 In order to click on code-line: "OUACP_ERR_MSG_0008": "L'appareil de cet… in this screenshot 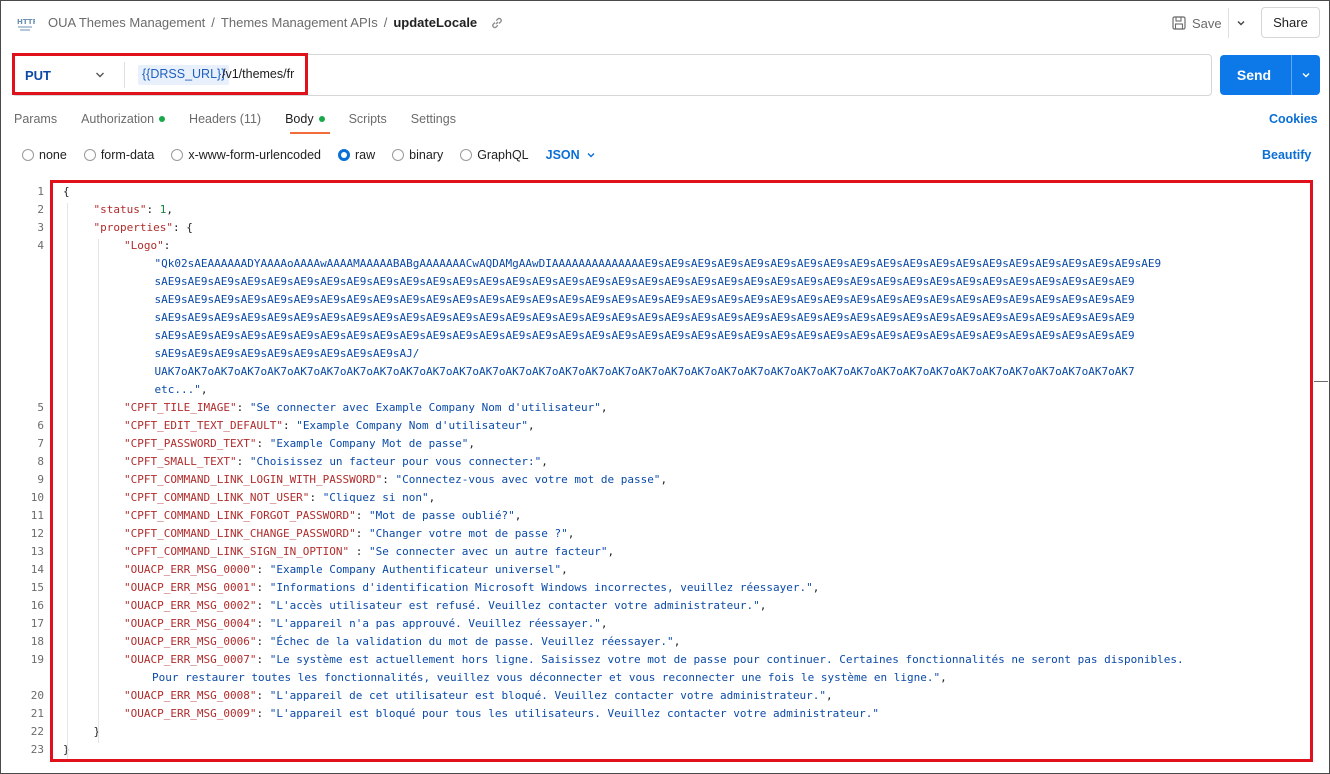, I will do `click(478, 695)`.